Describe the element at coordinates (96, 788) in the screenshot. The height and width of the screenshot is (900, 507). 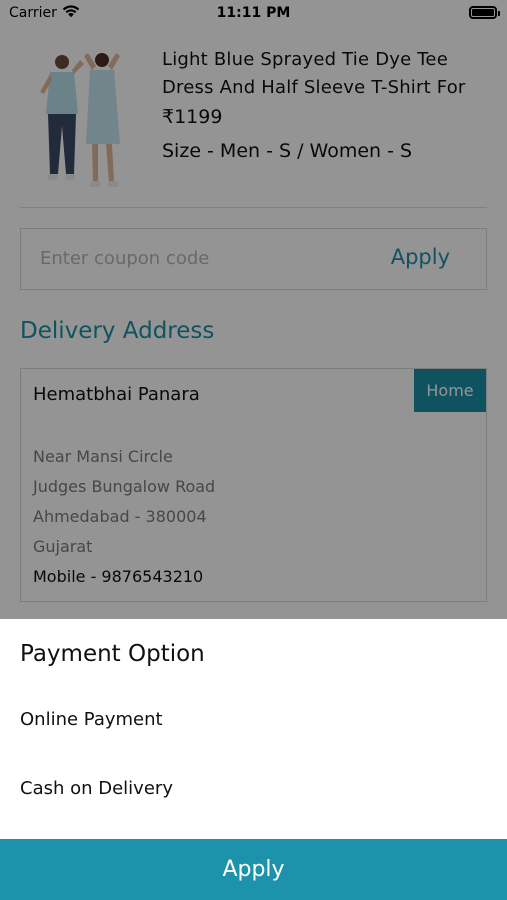
I see `payment-option-cod: Cash on Delivery` at that location.